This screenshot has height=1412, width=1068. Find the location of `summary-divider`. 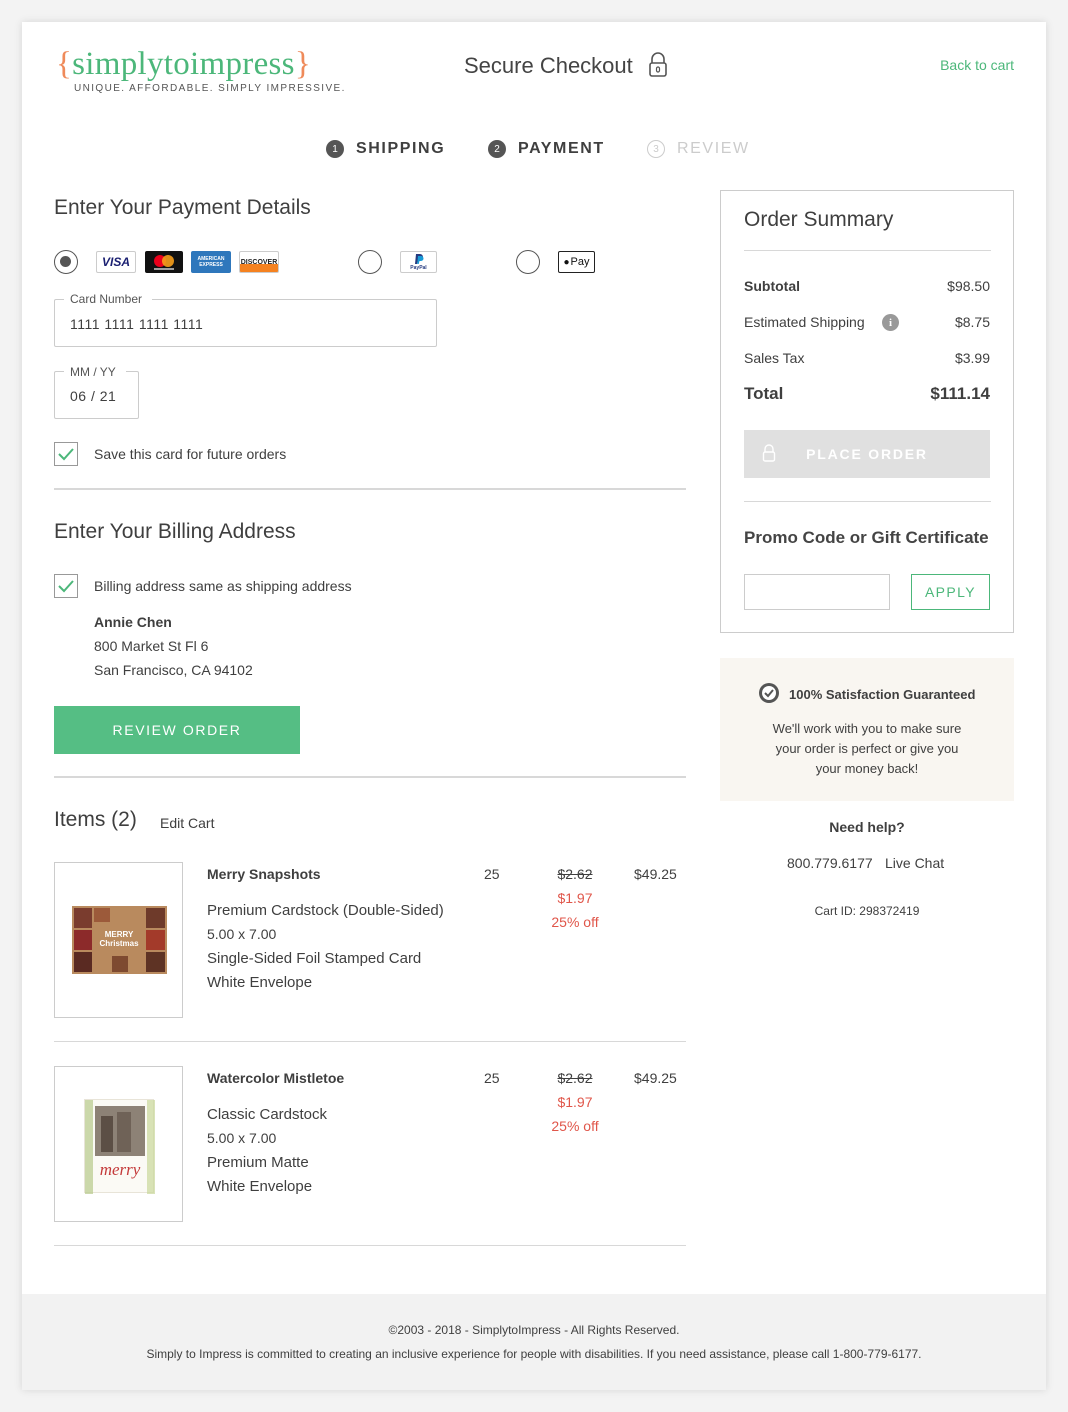

summary-divider is located at coordinates (867, 250).